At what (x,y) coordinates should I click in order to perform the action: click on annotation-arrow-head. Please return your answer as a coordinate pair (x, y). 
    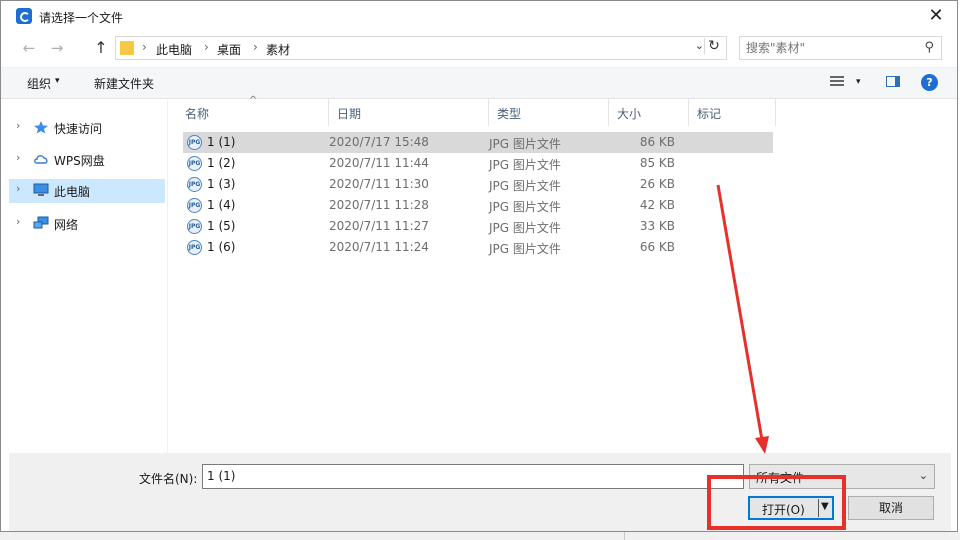
    Looking at the image, I should click on (762, 445).